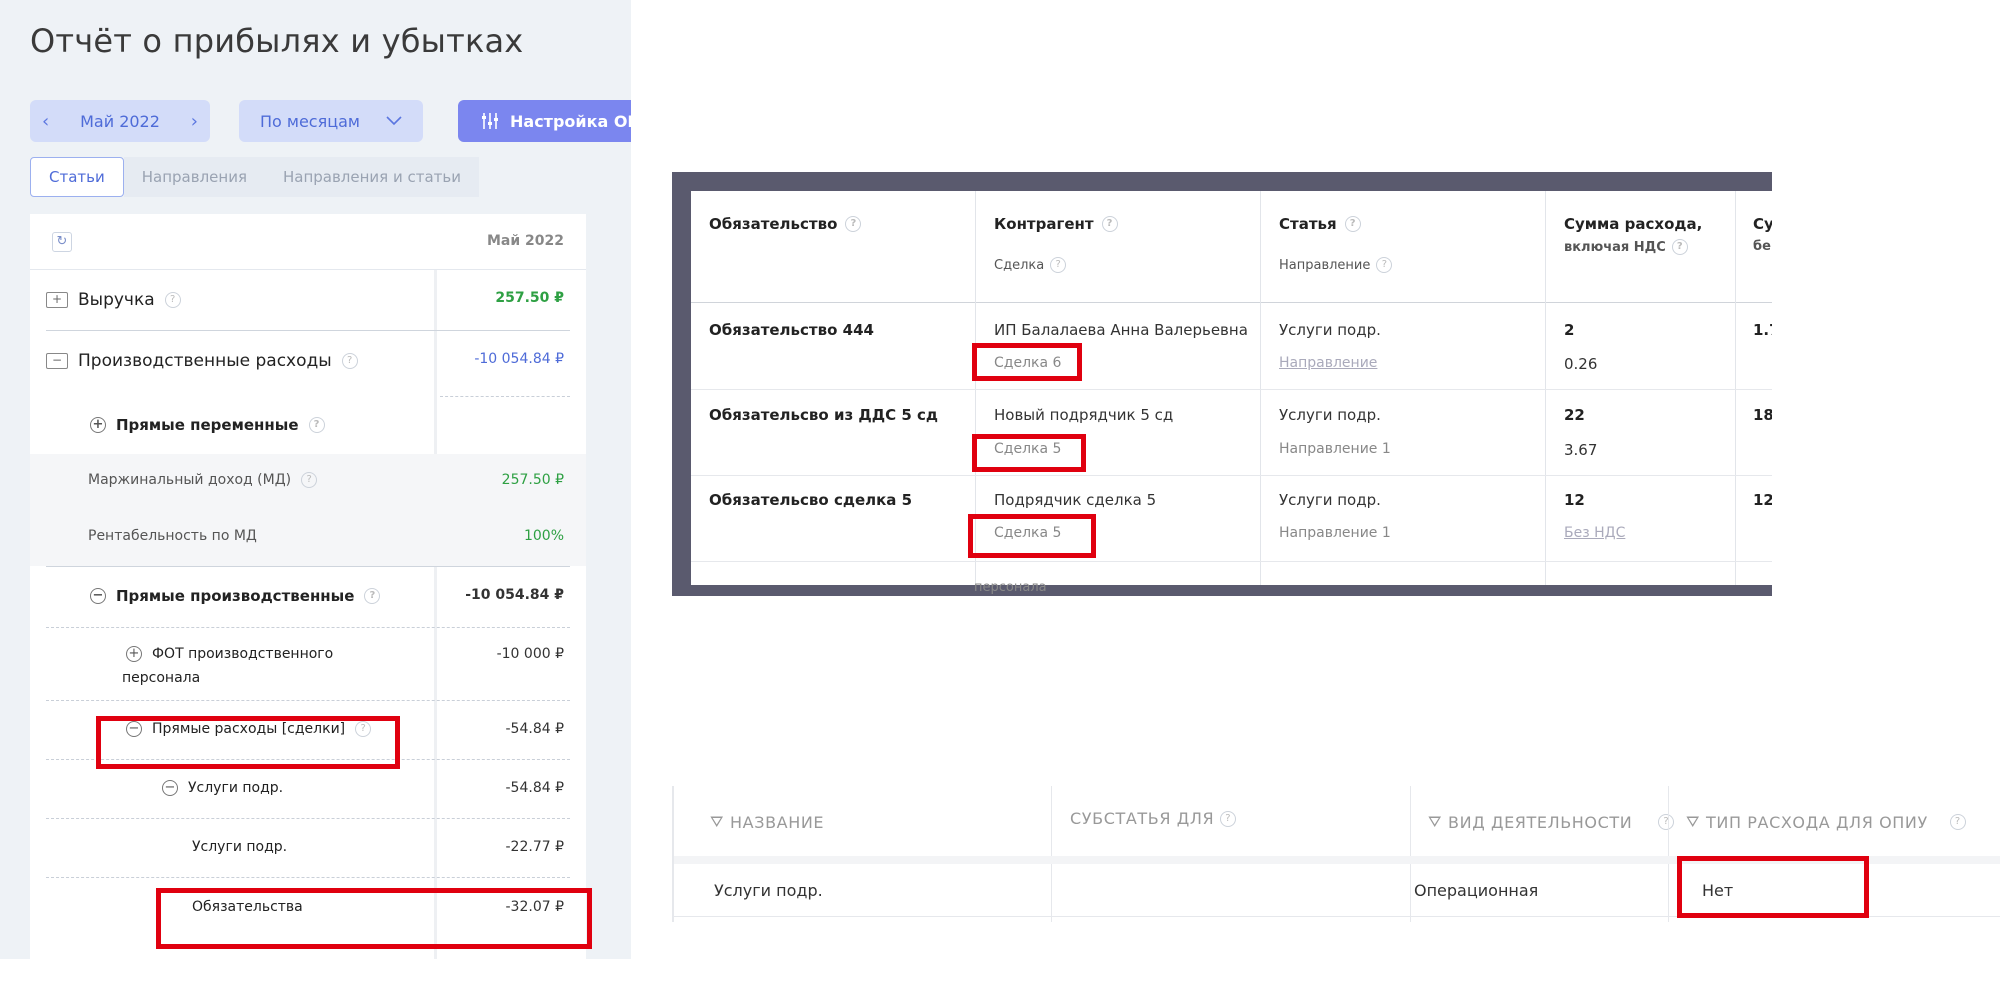 The height and width of the screenshot is (984, 2000). What do you see at coordinates (1569, 330) in the screenshot?
I see `amount: 2` at bounding box center [1569, 330].